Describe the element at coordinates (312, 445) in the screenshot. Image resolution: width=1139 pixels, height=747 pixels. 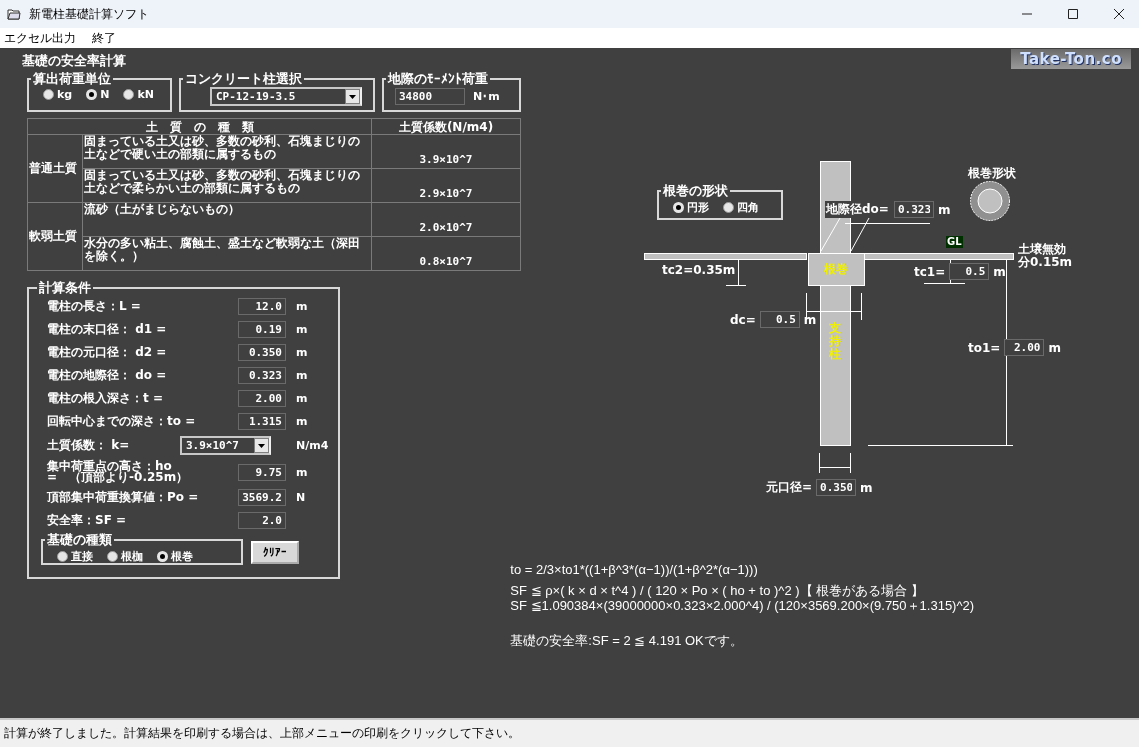
I see `unit-label: N/m4` at that location.